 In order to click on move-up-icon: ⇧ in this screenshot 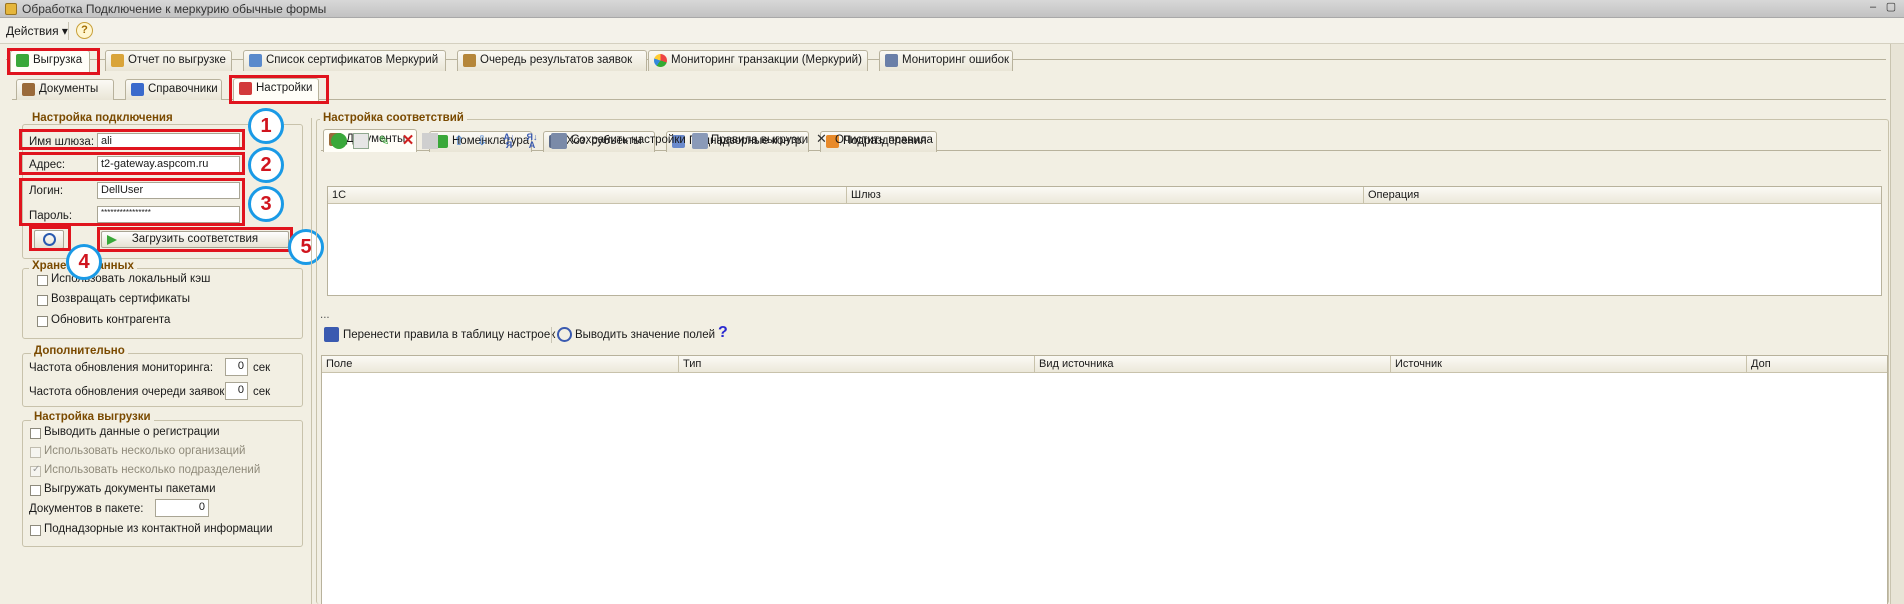, I will do `click(459, 141)`.